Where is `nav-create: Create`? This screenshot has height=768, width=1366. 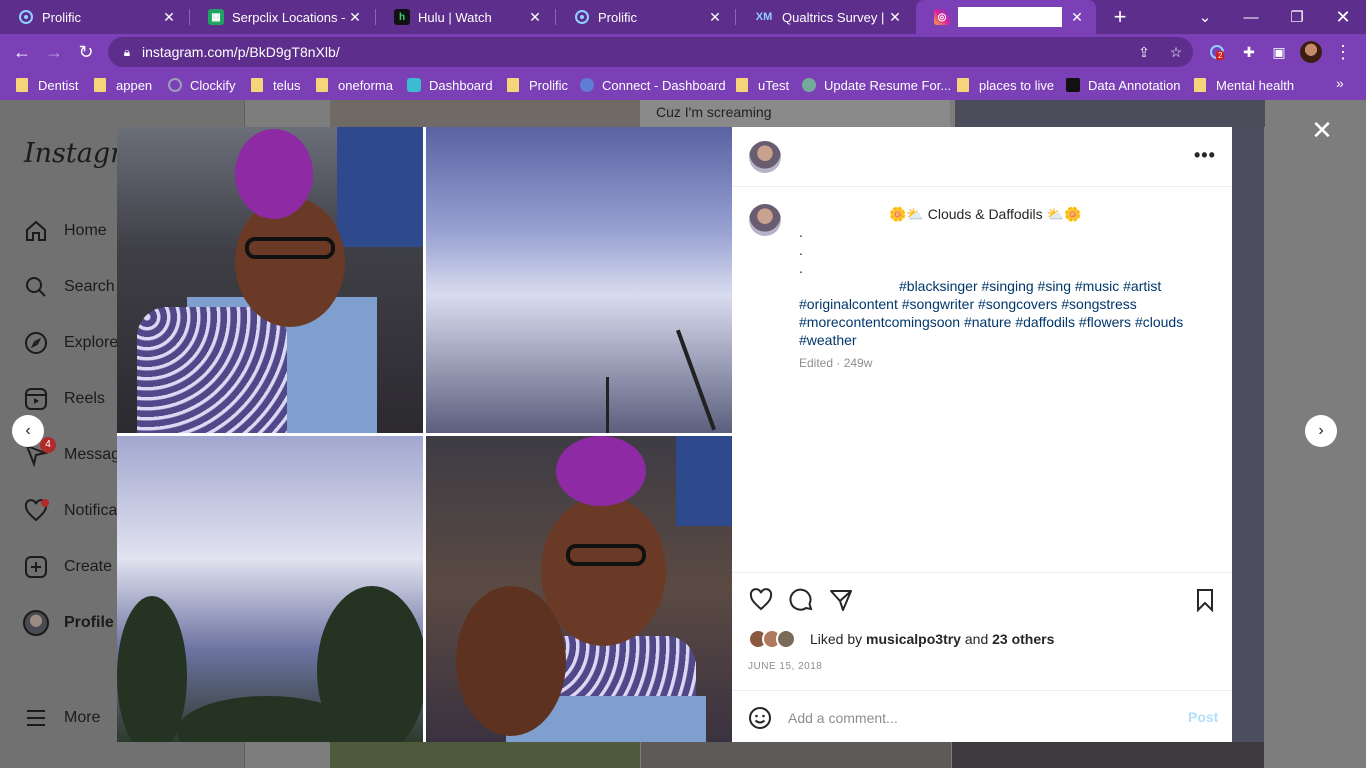 nav-create: Create is located at coordinates (67, 567).